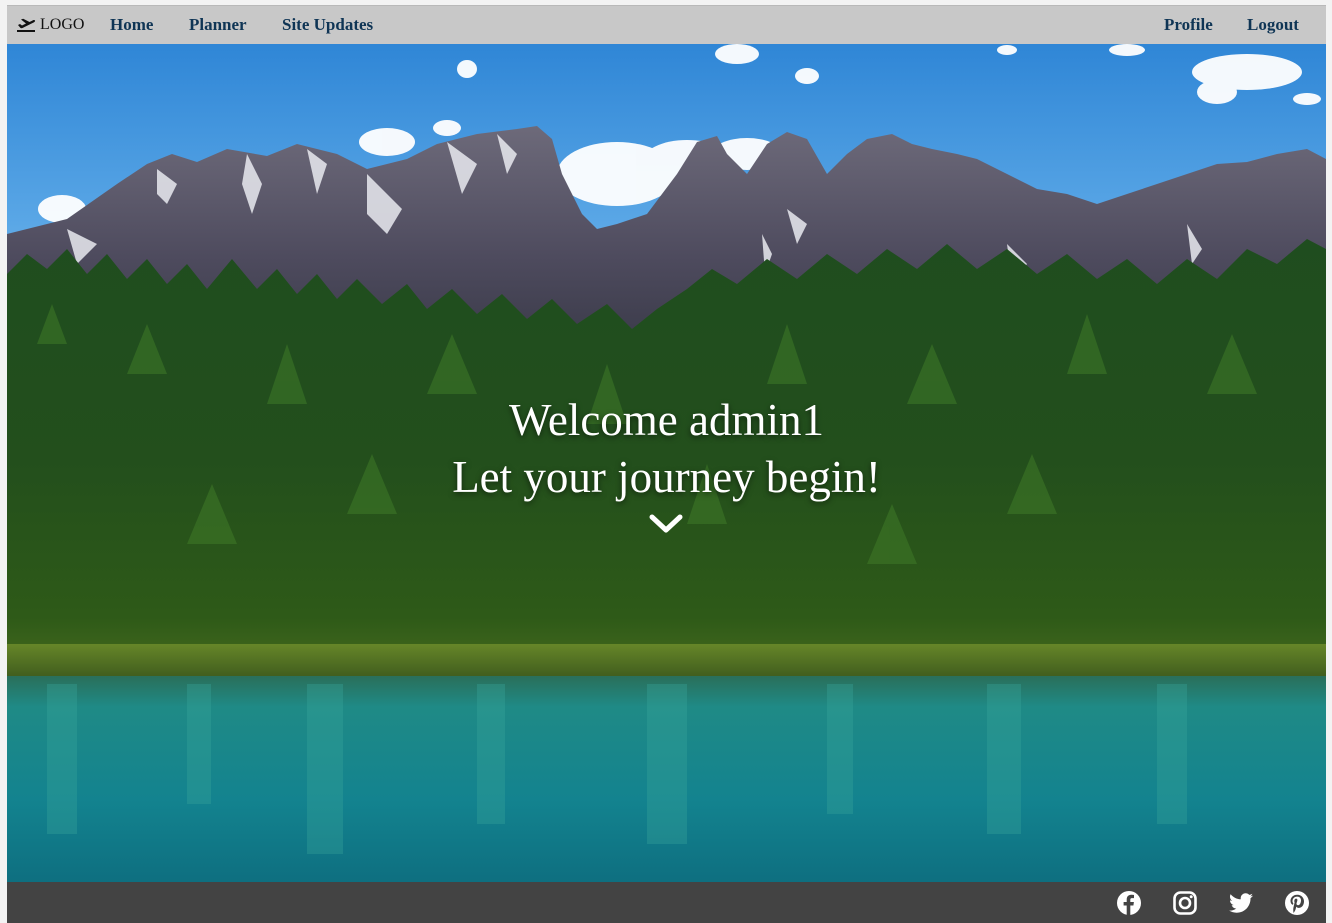  What do you see at coordinates (666, 524) in the screenshot?
I see `chevron-down-icon` at bounding box center [666, 524].